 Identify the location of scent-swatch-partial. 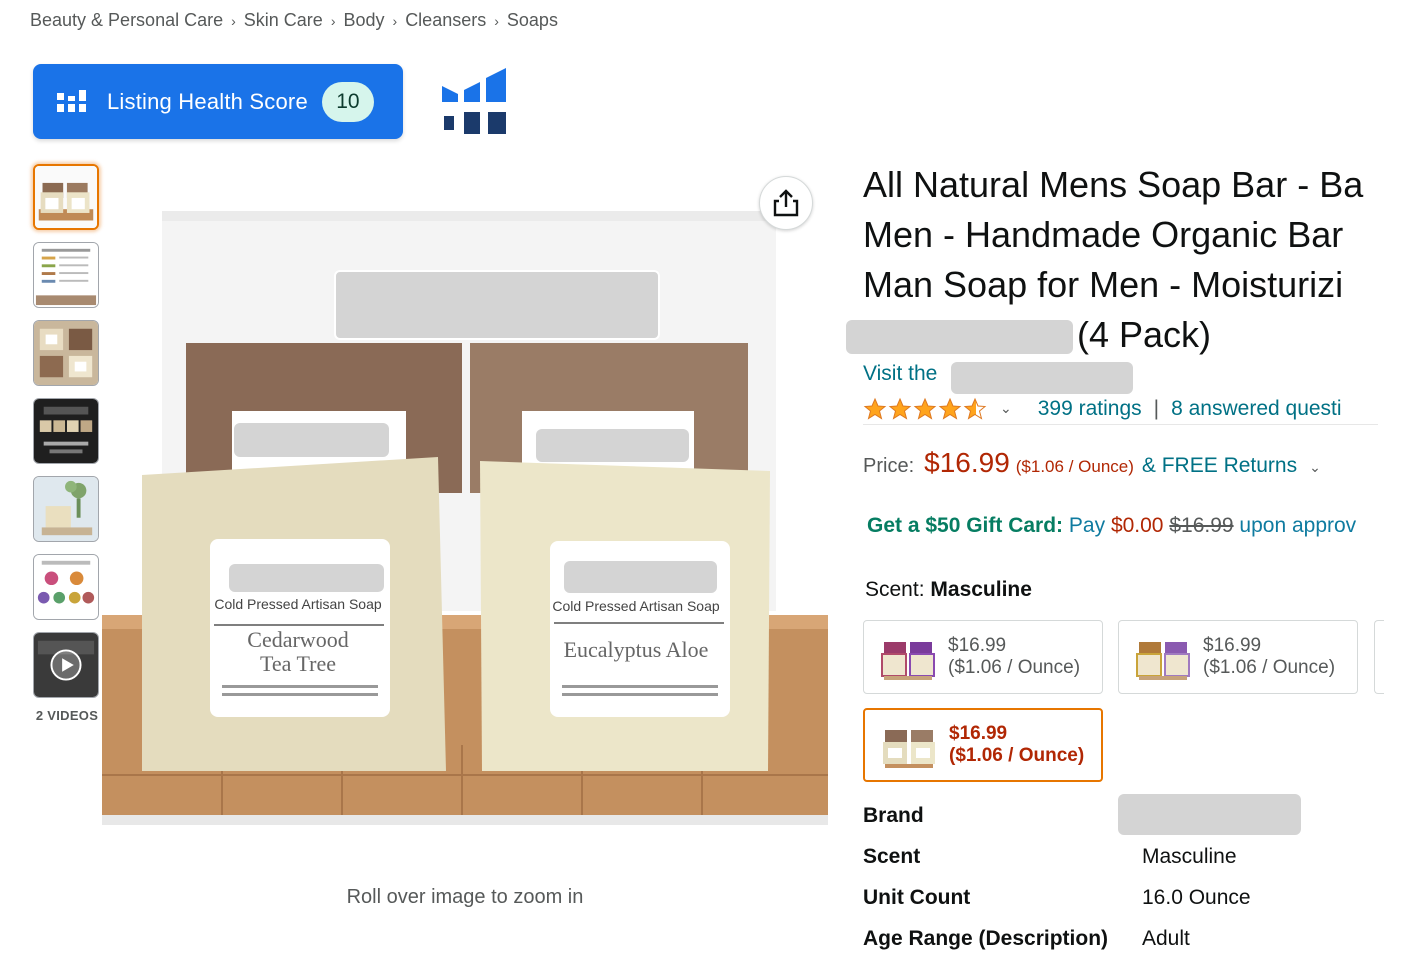
(1379, 657).